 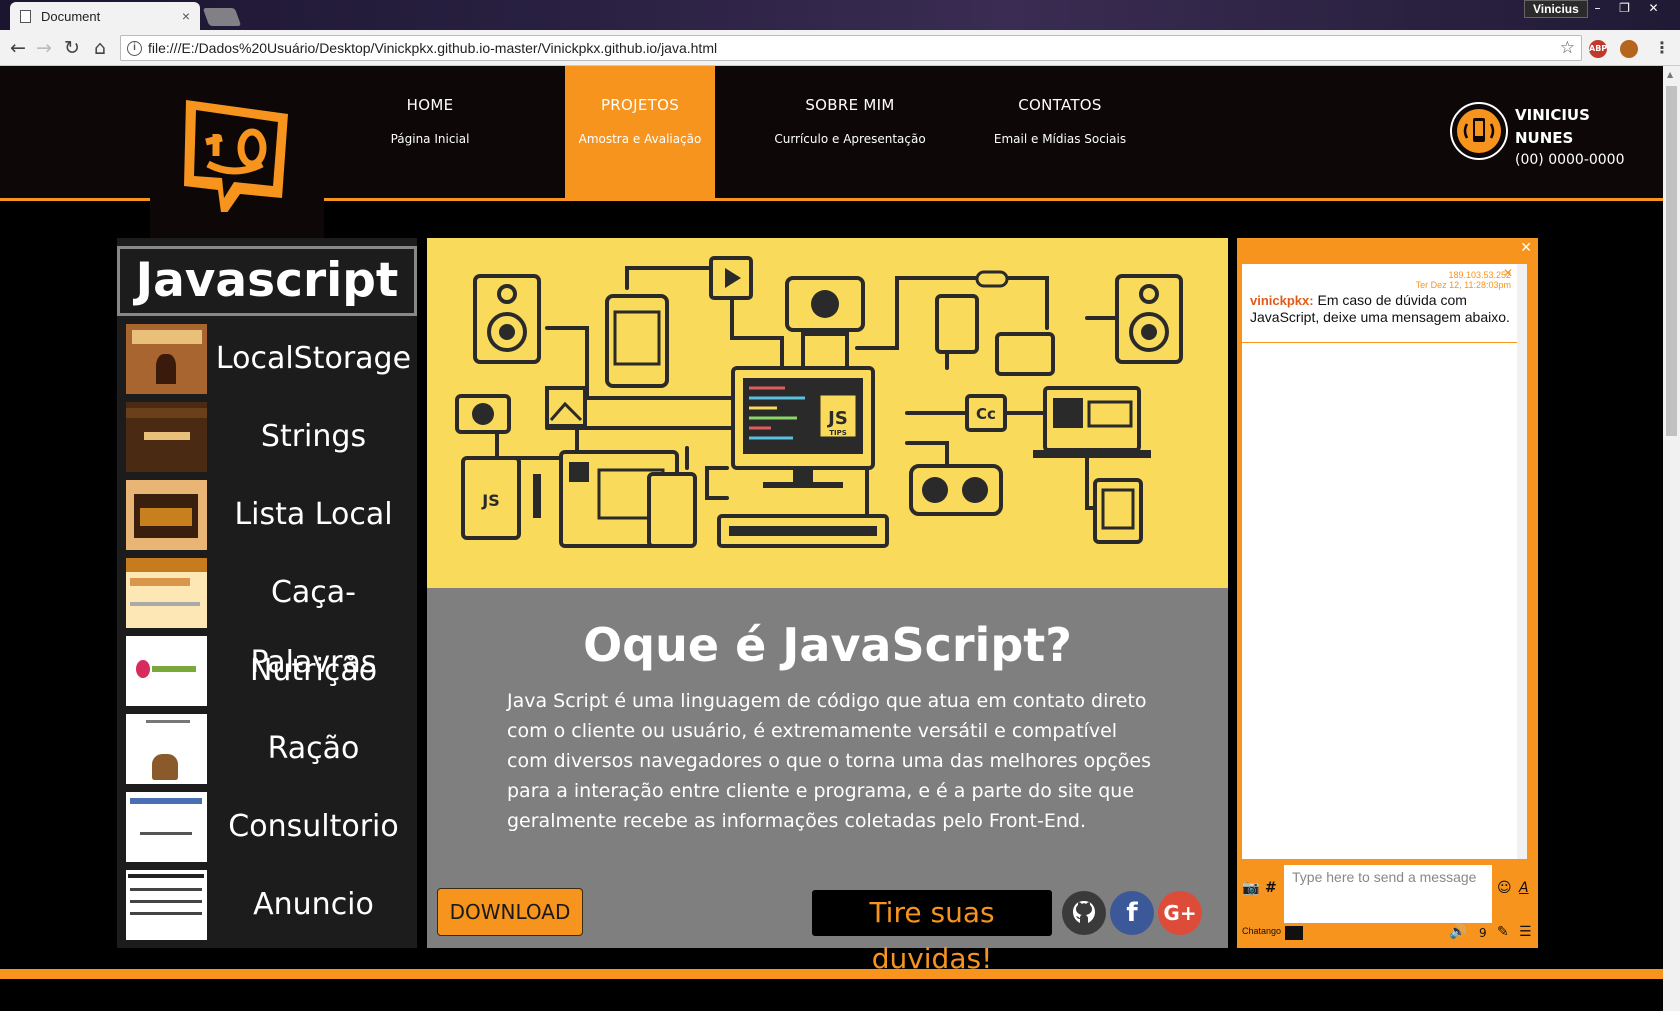 I want to click on phone-icon, so click(x=1479, y=131).